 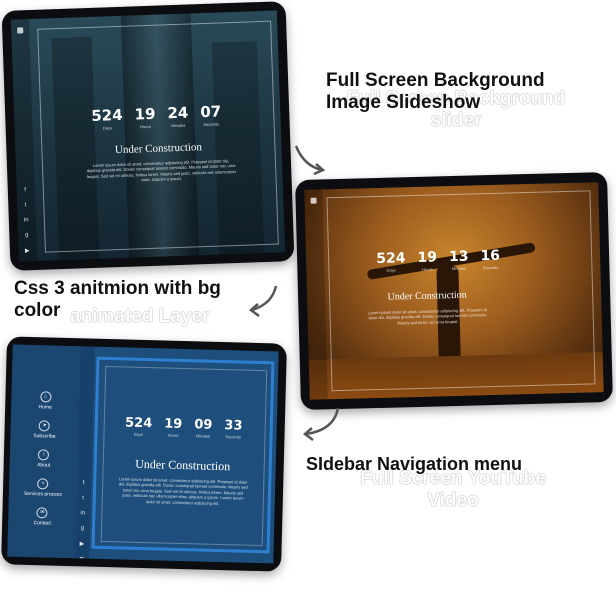 I want to click on caption-slideshow: Full Screen Background Image Slideshow, so click(x=435, y=91).